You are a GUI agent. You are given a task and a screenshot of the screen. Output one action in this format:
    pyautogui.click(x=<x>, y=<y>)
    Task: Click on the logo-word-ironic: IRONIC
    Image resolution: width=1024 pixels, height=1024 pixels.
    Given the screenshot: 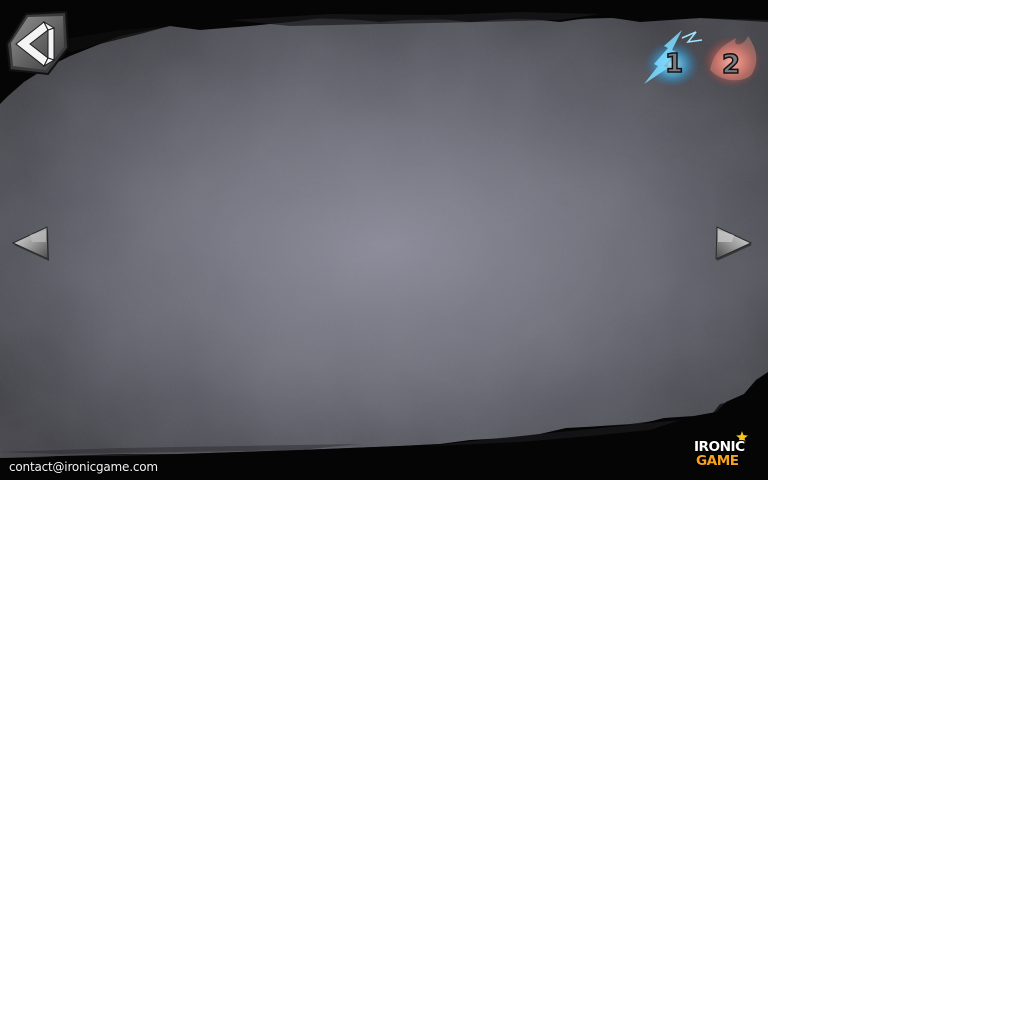 What is the action you would take?
    pyautogui.click(x=719, y=447)
    